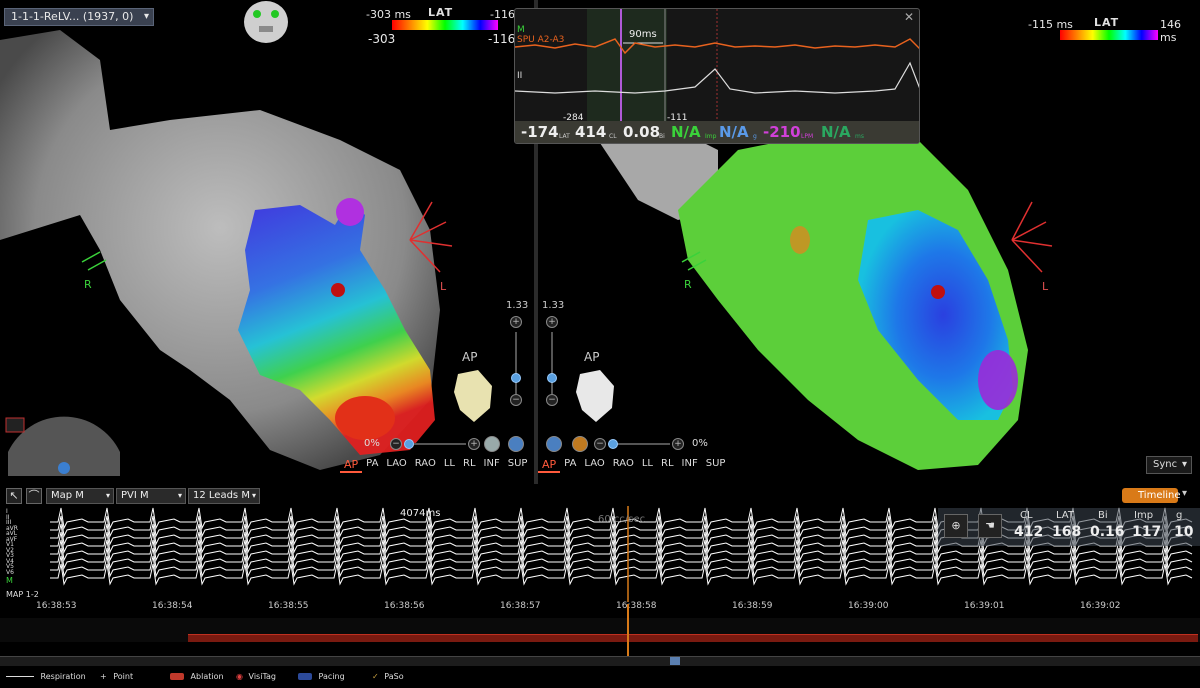  I want to click on face-orientation-icon, so click(266, 22).